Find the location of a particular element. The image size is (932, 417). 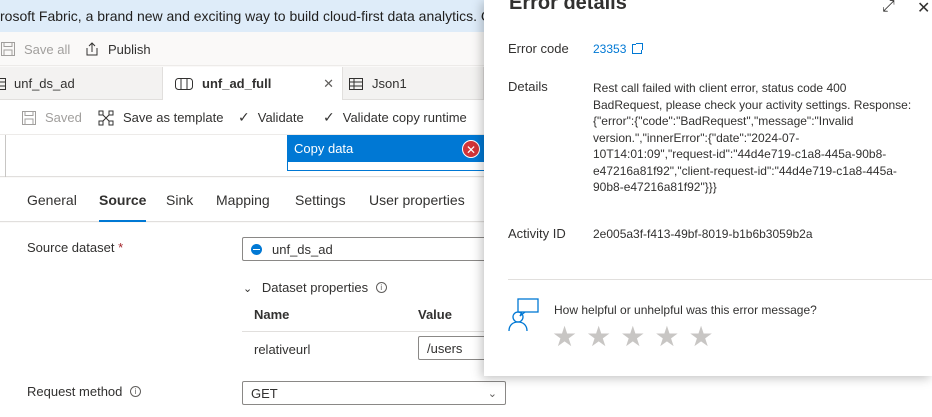

col-name: Name is located at coordinates (272, 314).